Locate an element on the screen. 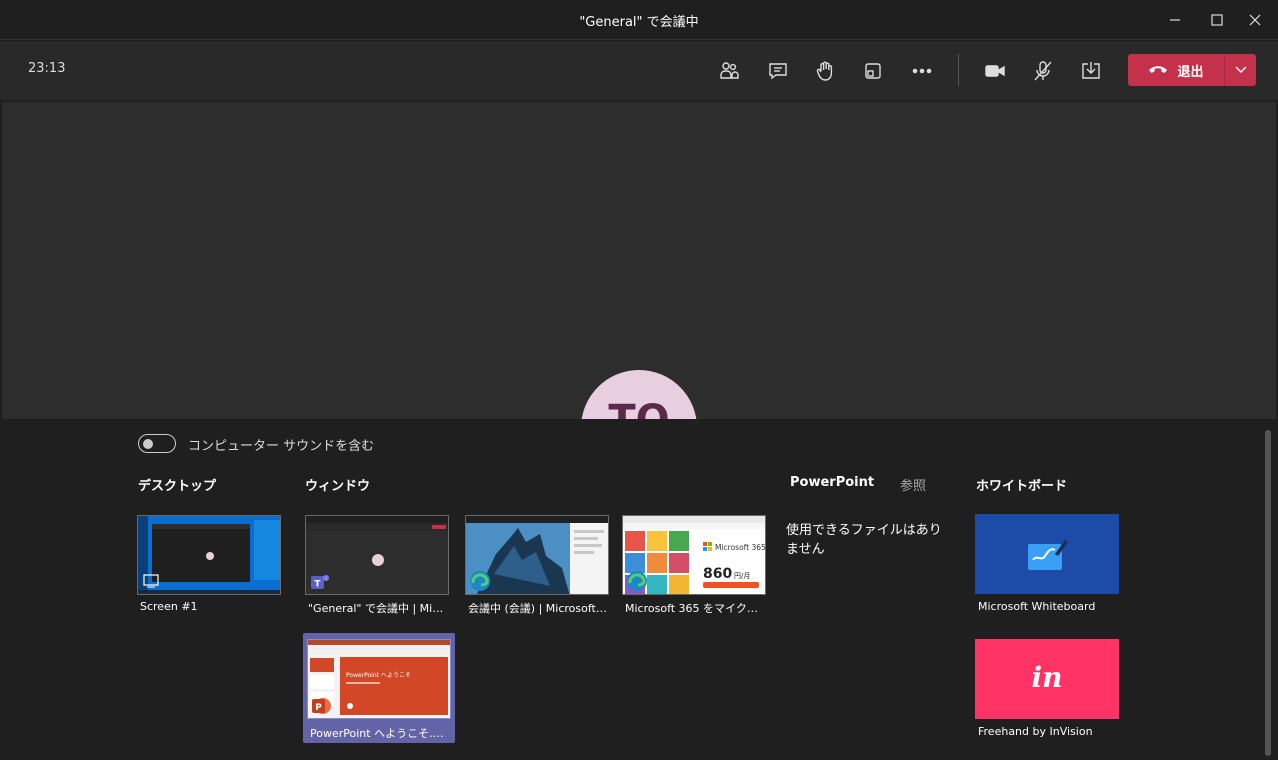  more-icon is located at coordinates (922, 71).